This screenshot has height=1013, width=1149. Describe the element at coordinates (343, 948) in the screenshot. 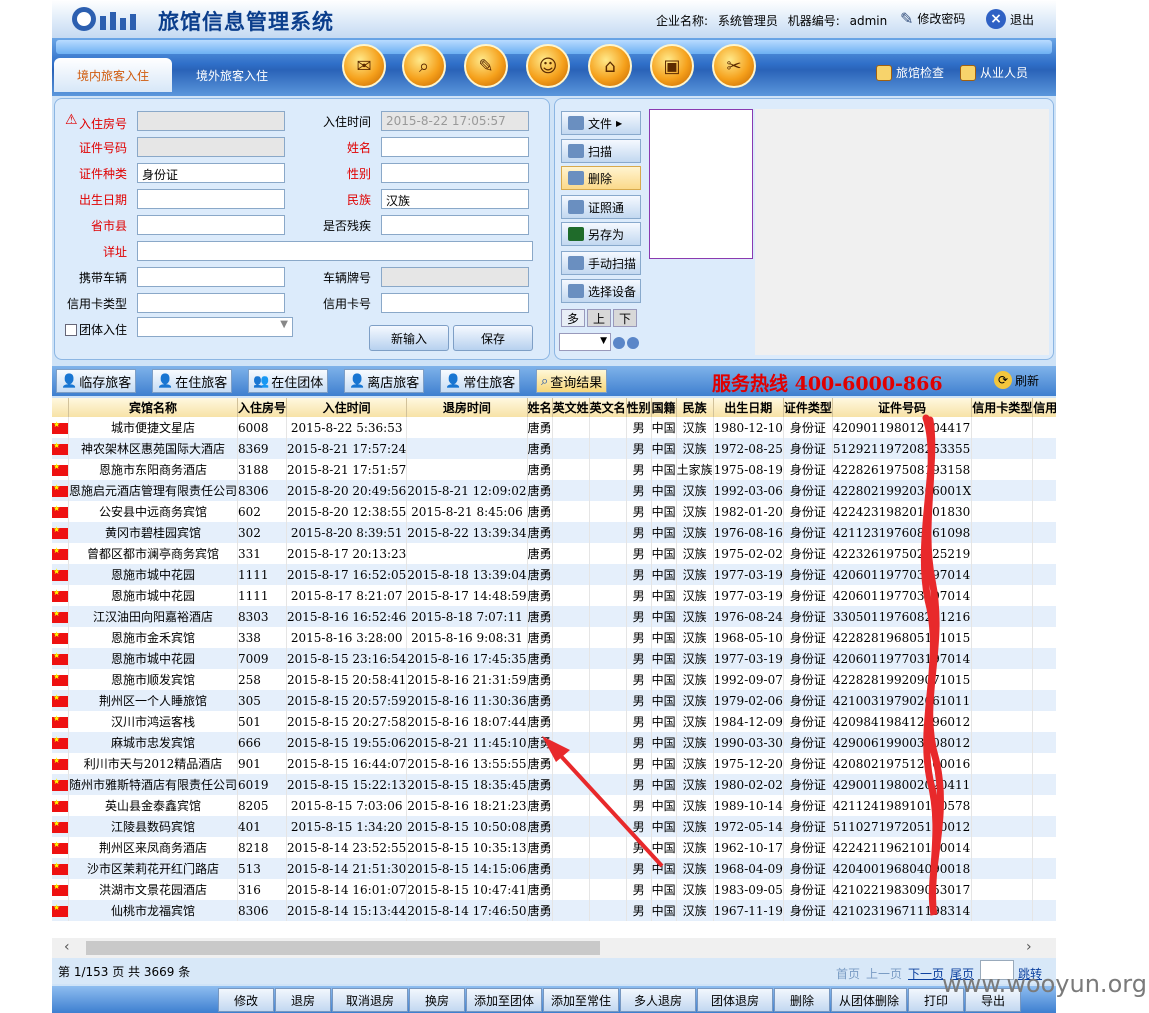

I see `scrollbar-thumb` at that location.